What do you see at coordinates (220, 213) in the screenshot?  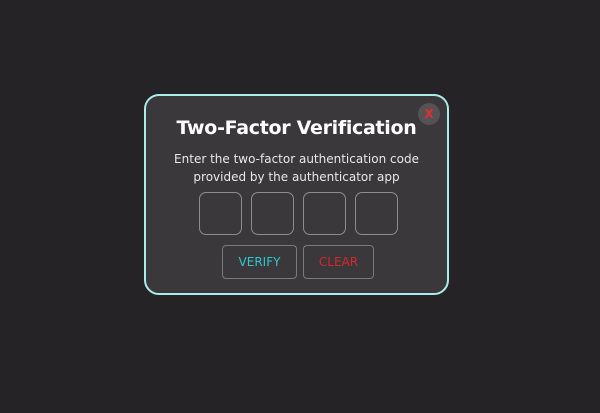 I see `code-digit-1-input` at bounding box center [220, 213].